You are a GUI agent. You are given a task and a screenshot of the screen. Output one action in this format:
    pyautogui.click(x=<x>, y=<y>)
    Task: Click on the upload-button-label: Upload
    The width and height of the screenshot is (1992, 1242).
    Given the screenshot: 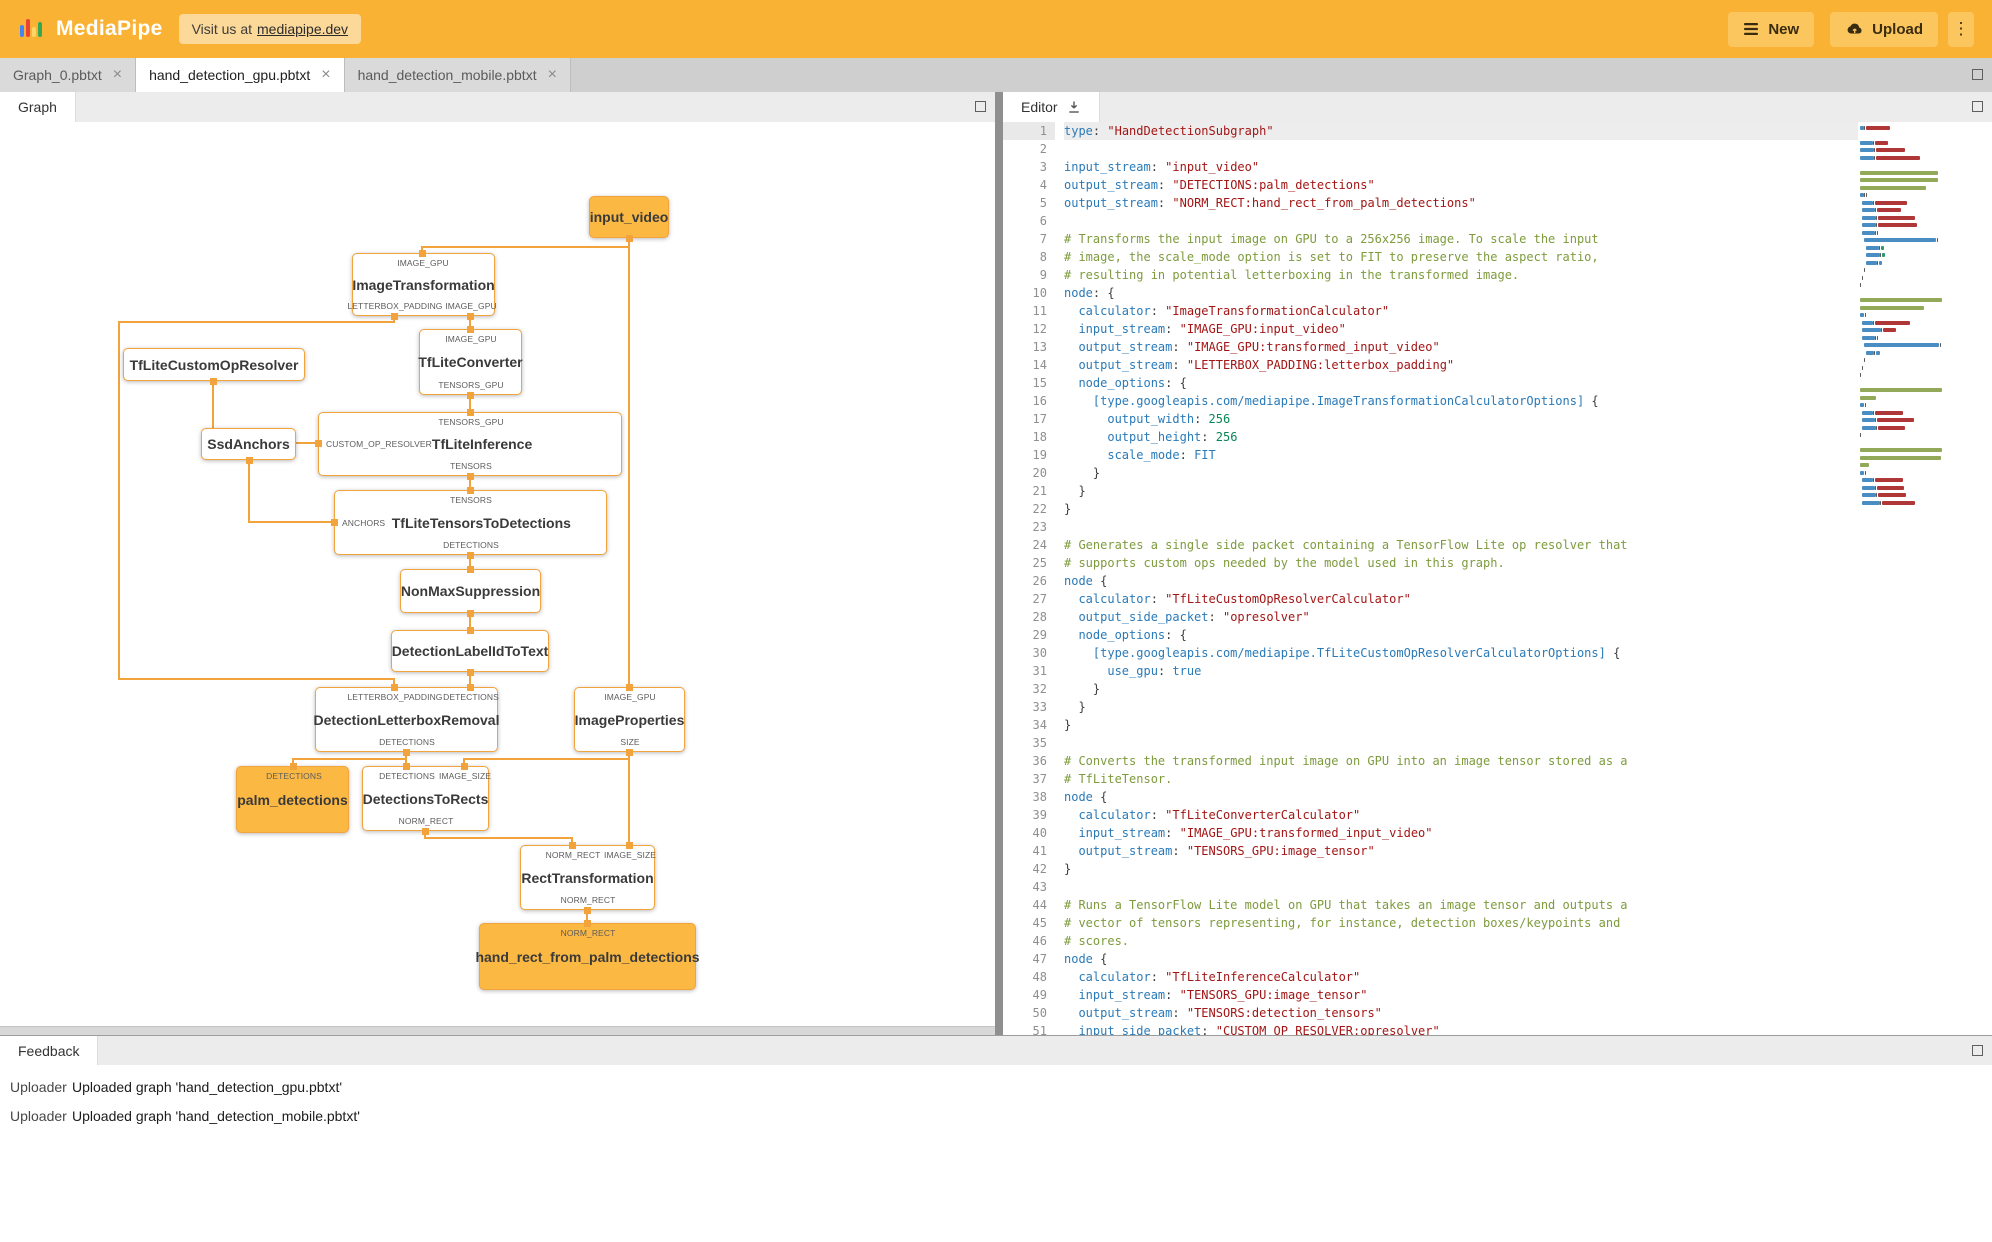 What is the action you would take?
    pyautogui.click(x=1897, y=29)
    